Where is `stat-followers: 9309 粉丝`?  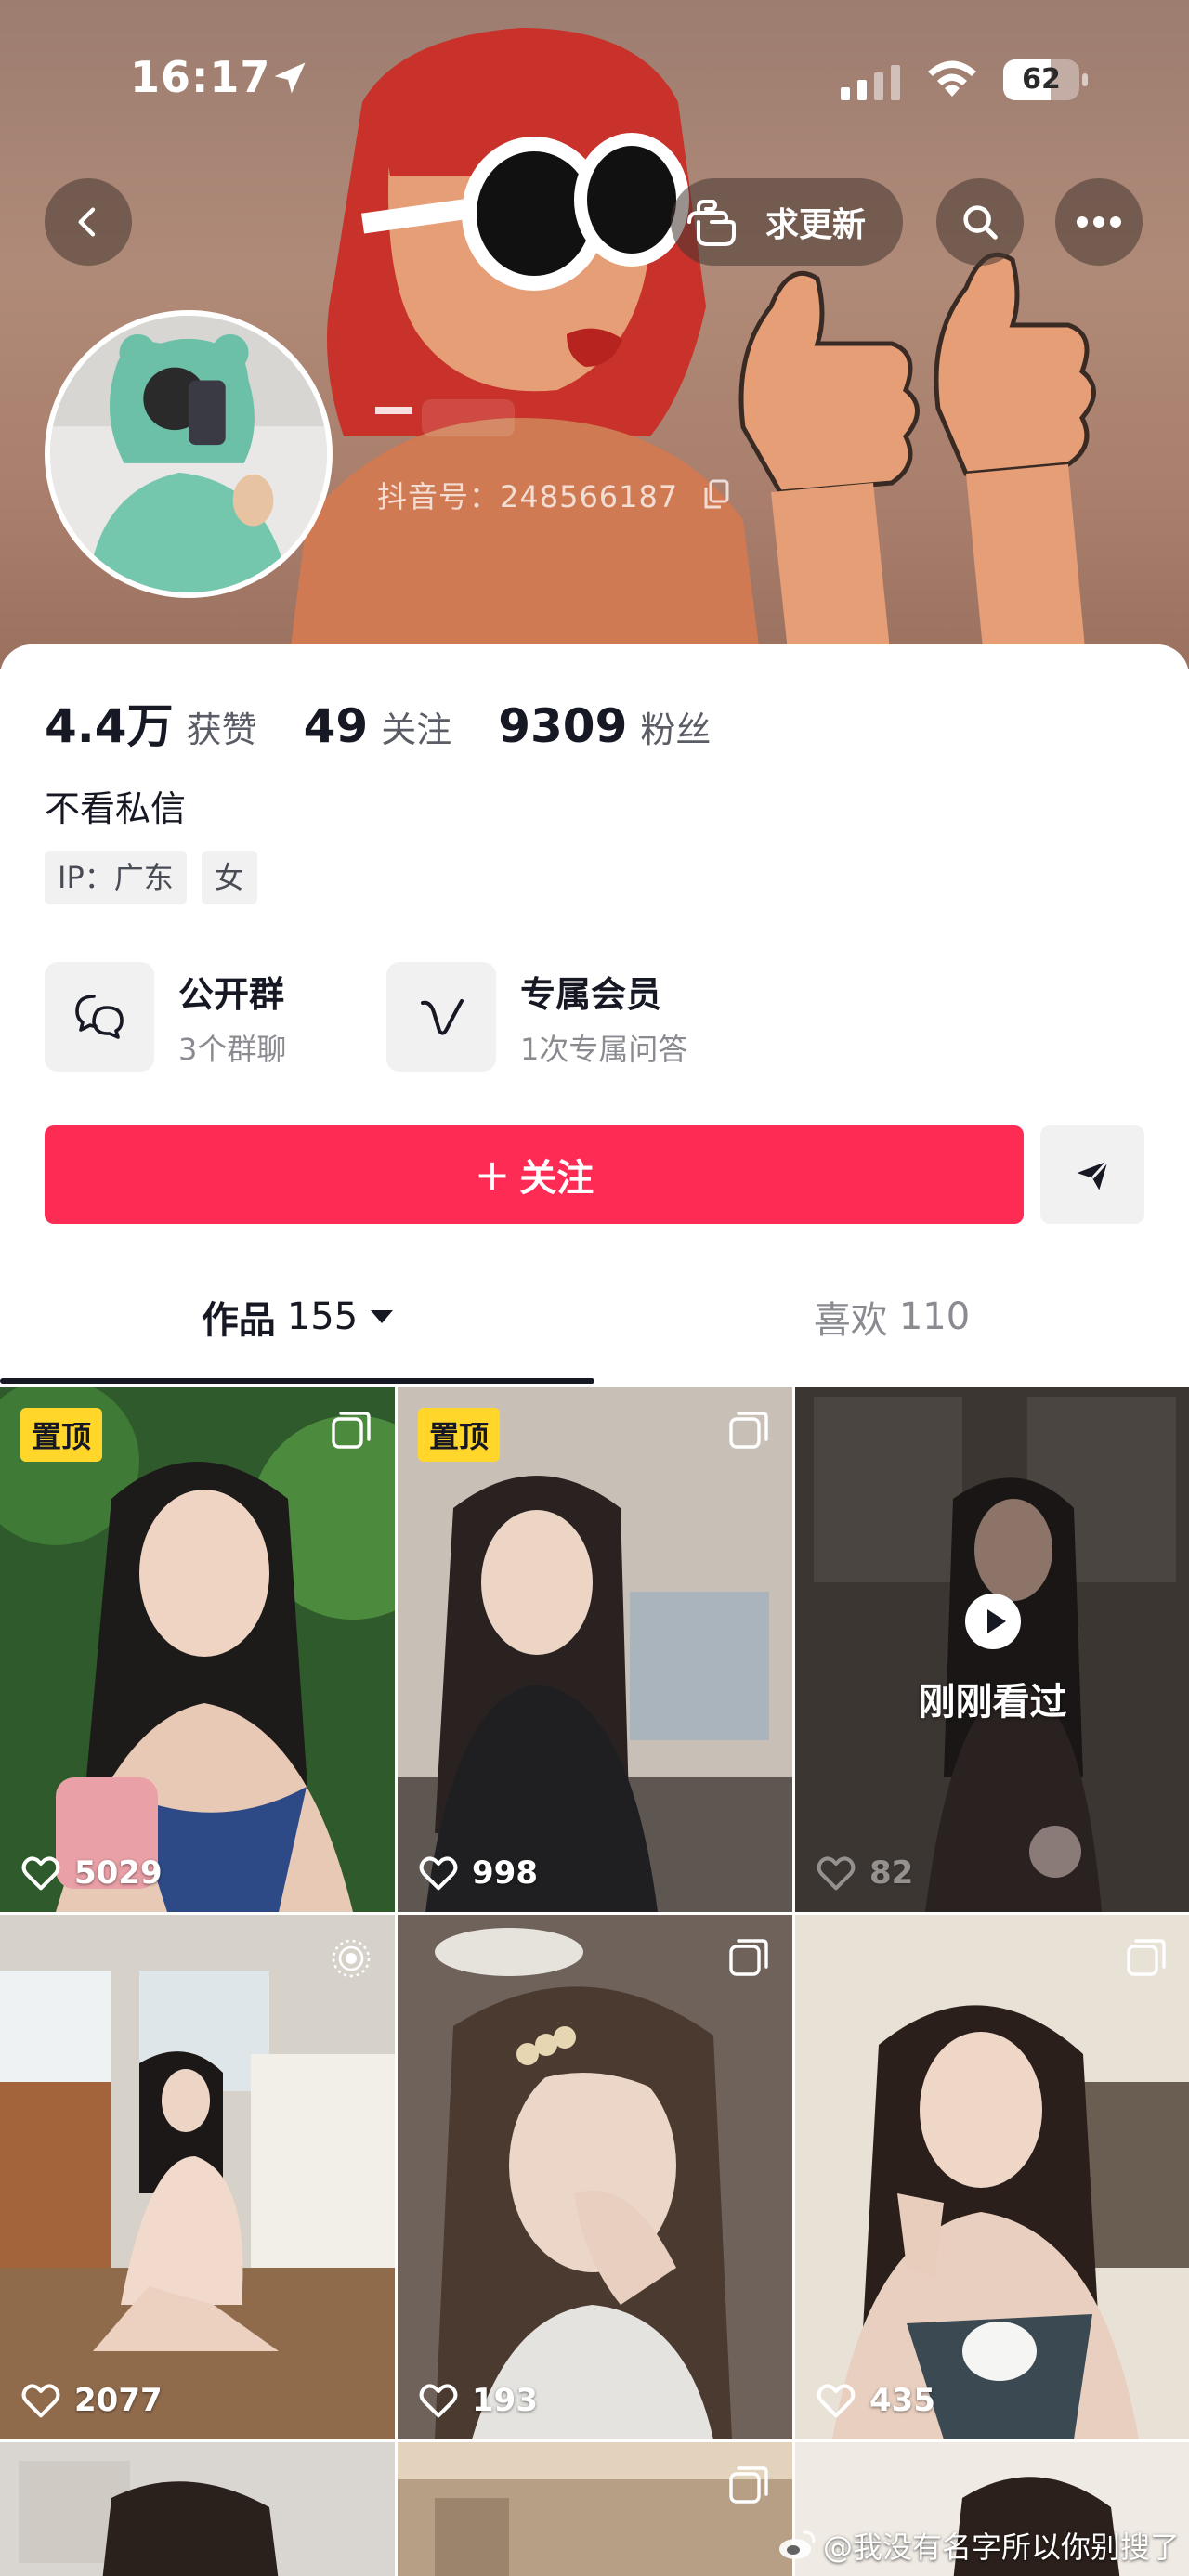 stat-followers: 9309 粉丝 is located at coordinates (605, 726).